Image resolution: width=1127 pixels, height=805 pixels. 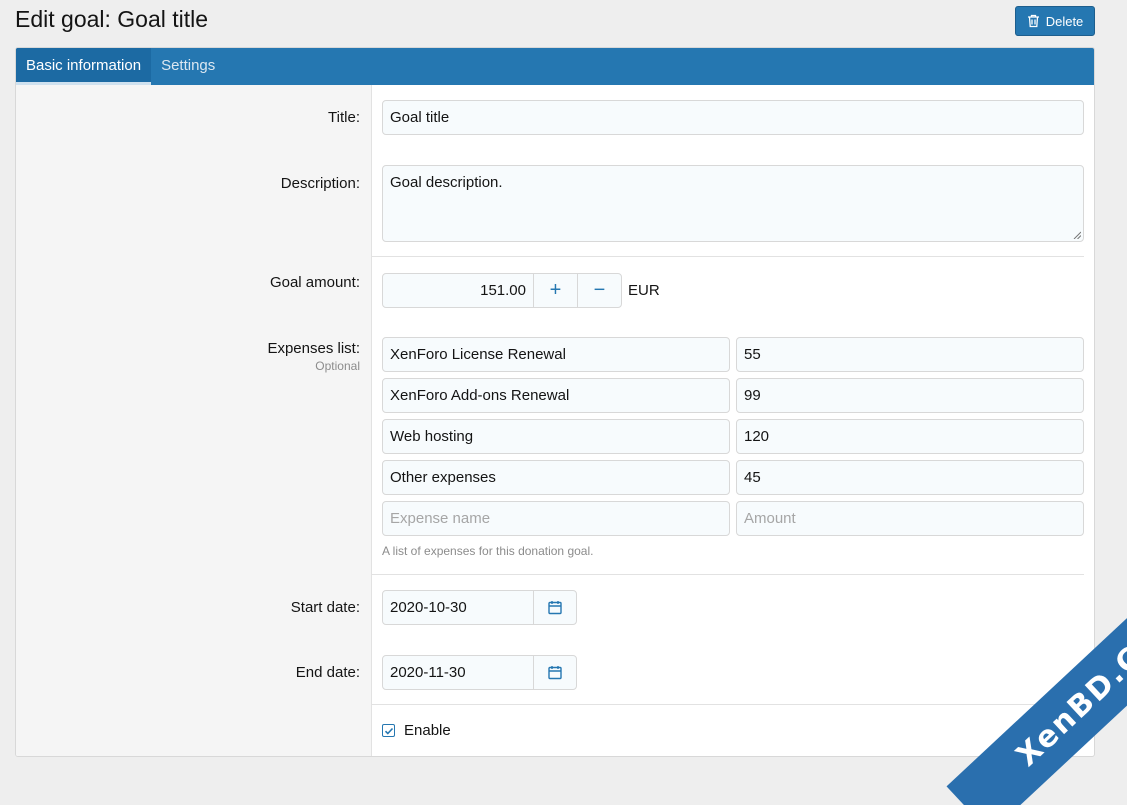 What do you see at coordinates (188, 66) in the screenshot?
I see `tab-settings: Settings` at bounding box center [188, 66].